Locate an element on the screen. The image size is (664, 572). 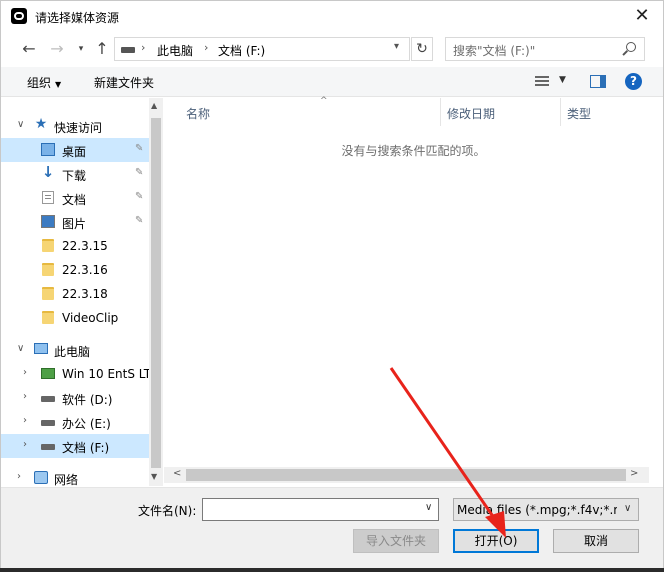
filename-label: 文件名(N): is located at coordinates (167, 511).